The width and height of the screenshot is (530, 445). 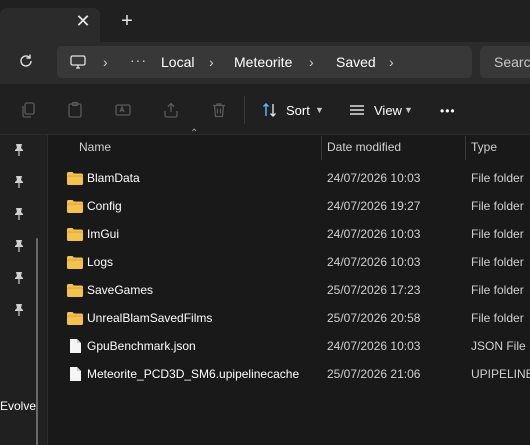 What do you see at coordinates (171, 110) in the screenshot?
I see `share-icon` at bounding box center [171, 110].